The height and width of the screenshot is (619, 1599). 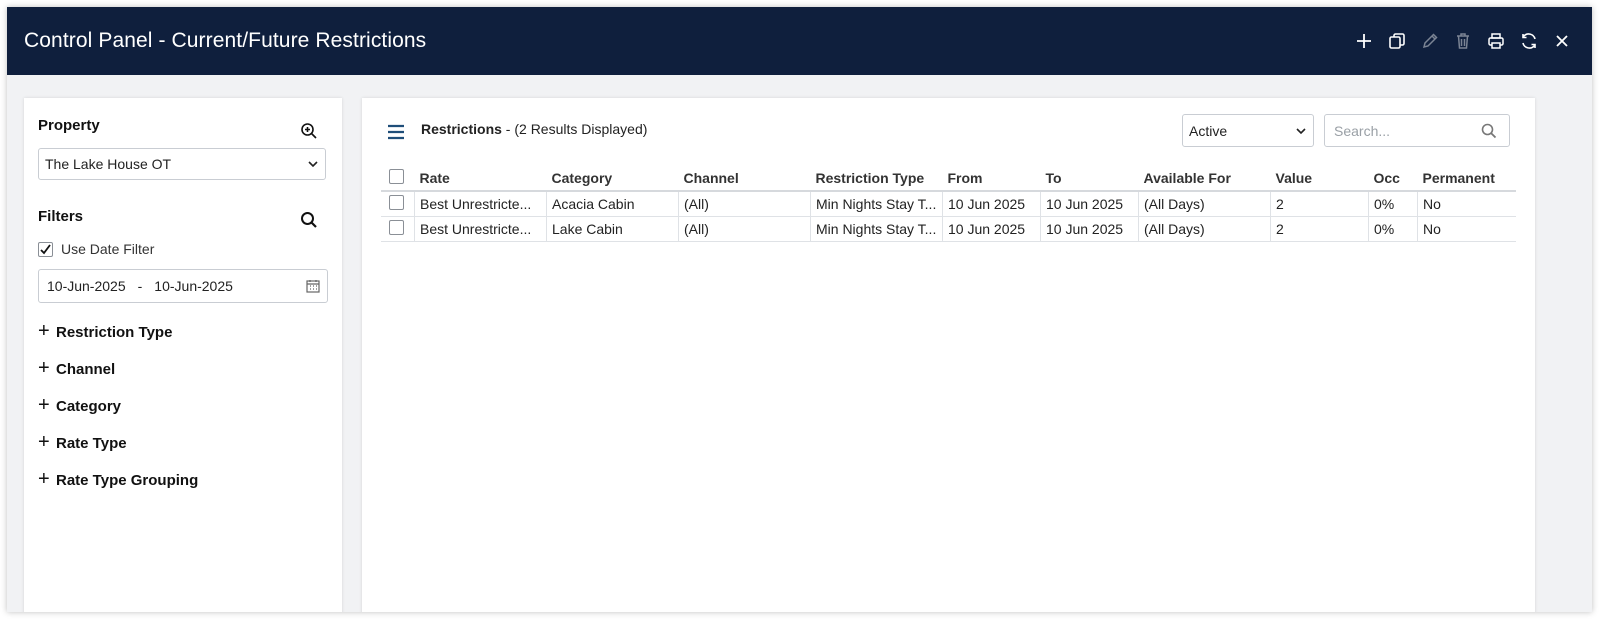 I want to click on calendar-icon, so click(x=313, y=286).